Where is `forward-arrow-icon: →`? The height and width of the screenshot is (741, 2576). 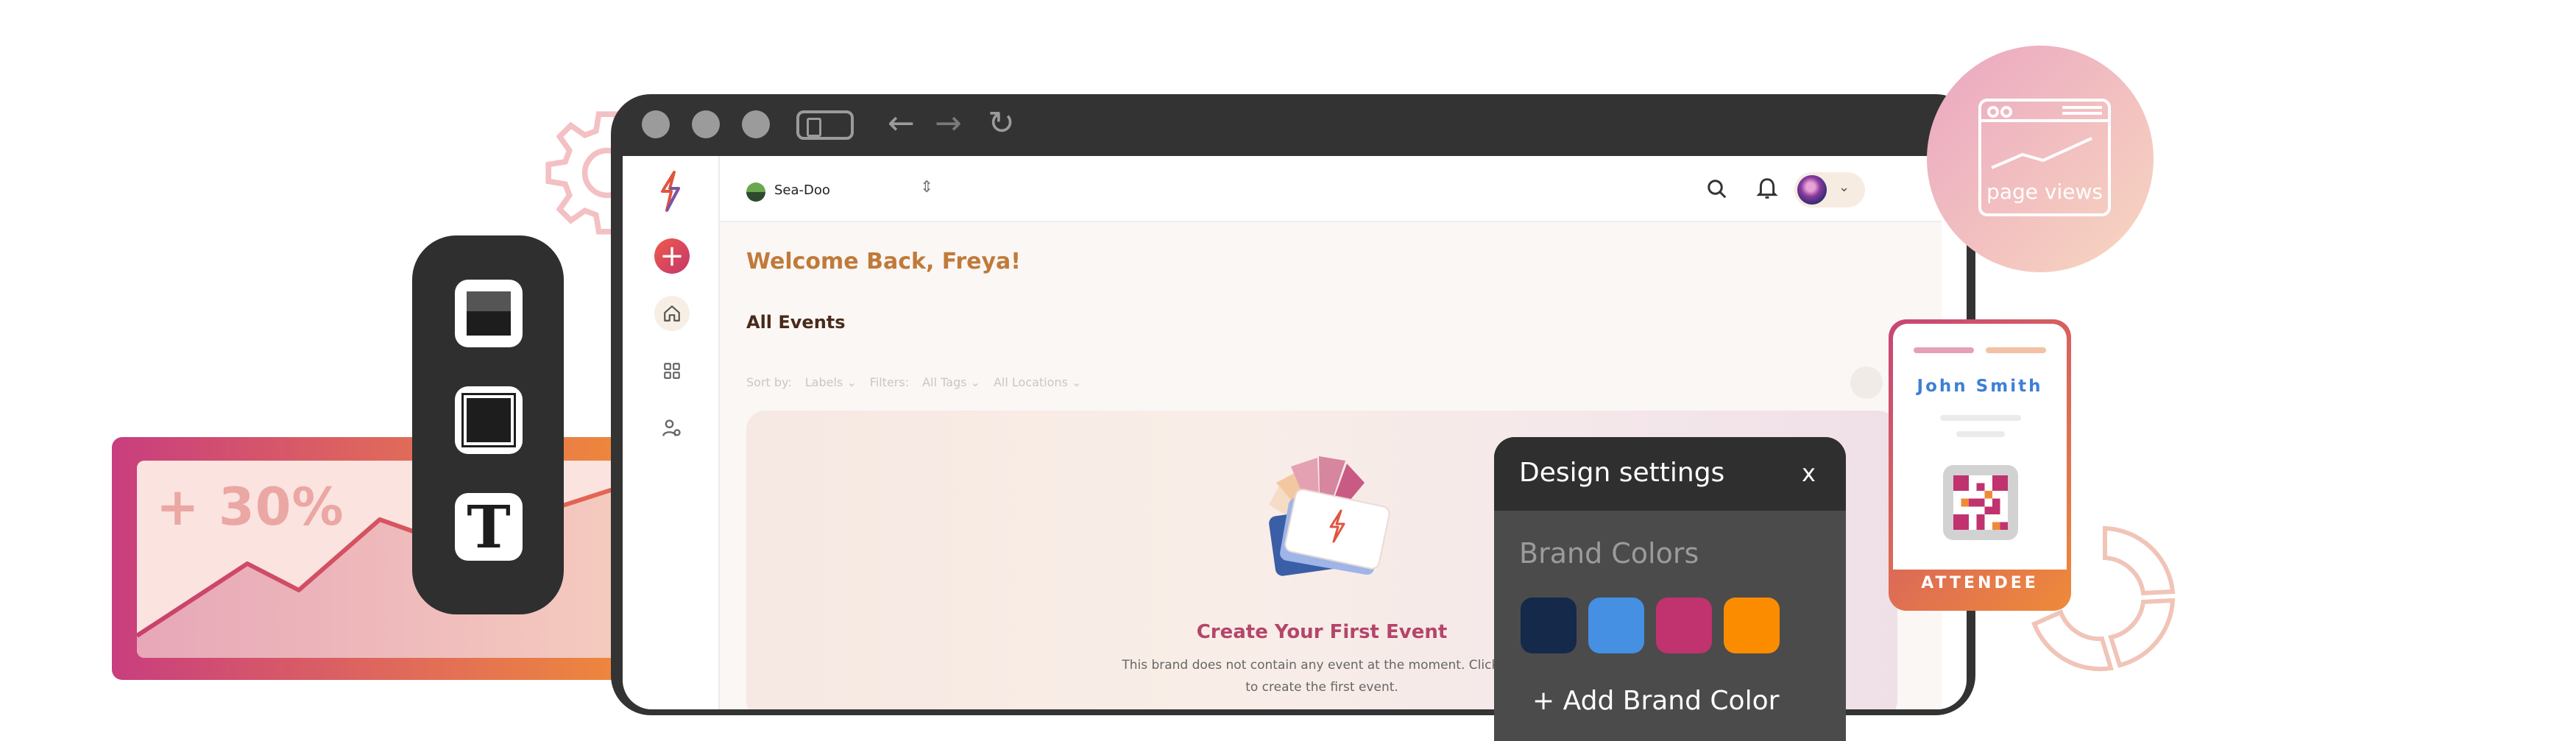
forward-arrow-icon: → is located at coordinates (948, 124).